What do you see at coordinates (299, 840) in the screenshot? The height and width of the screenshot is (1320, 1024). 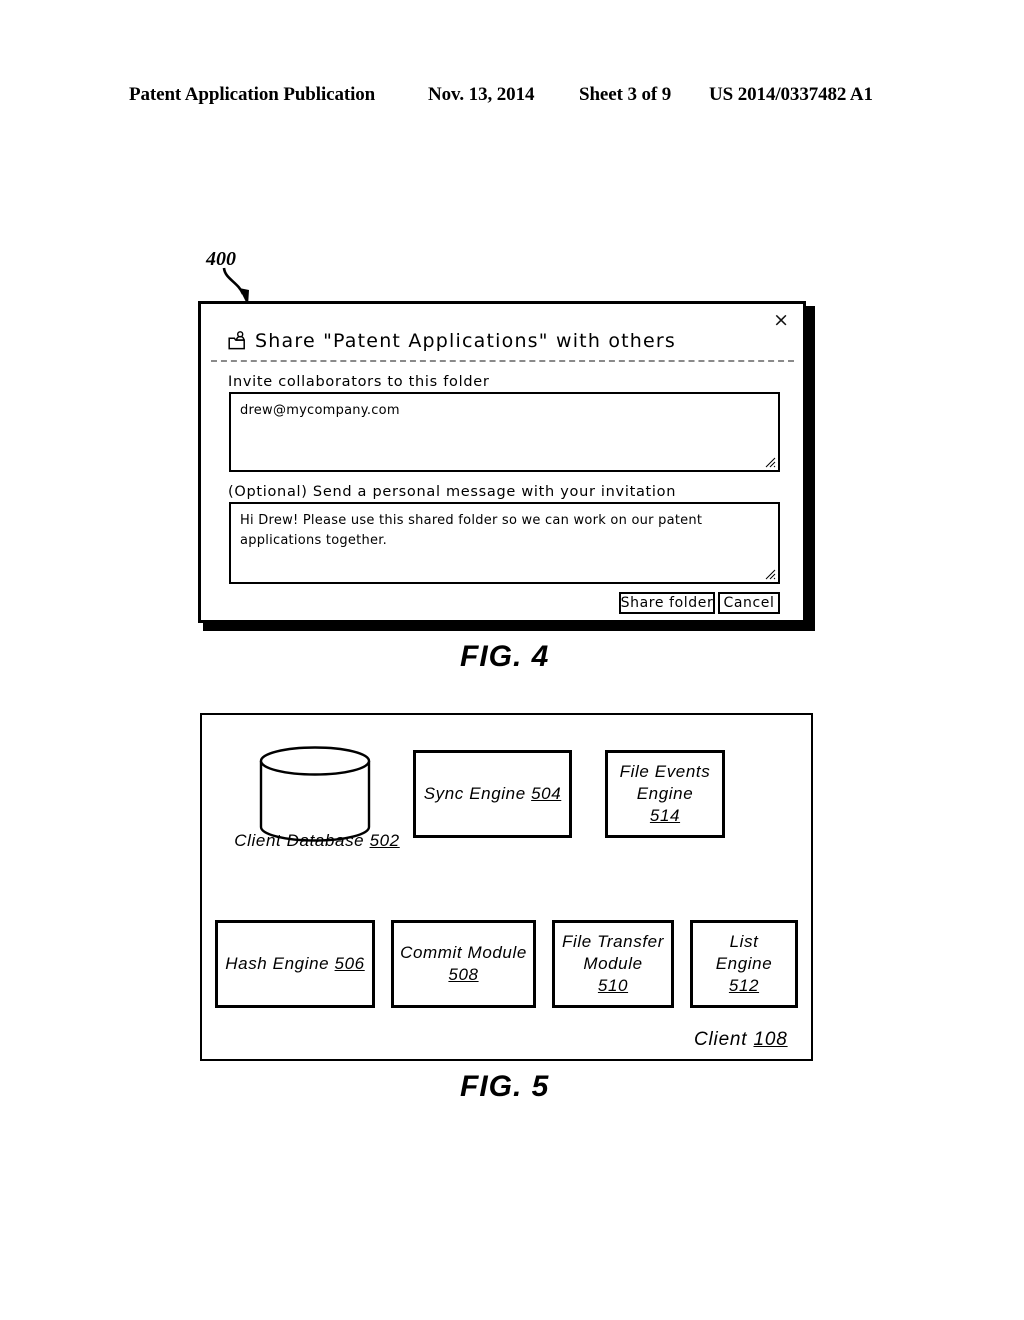 I see `client-database-label-text: Client Database` at bounding box center [299, 840].